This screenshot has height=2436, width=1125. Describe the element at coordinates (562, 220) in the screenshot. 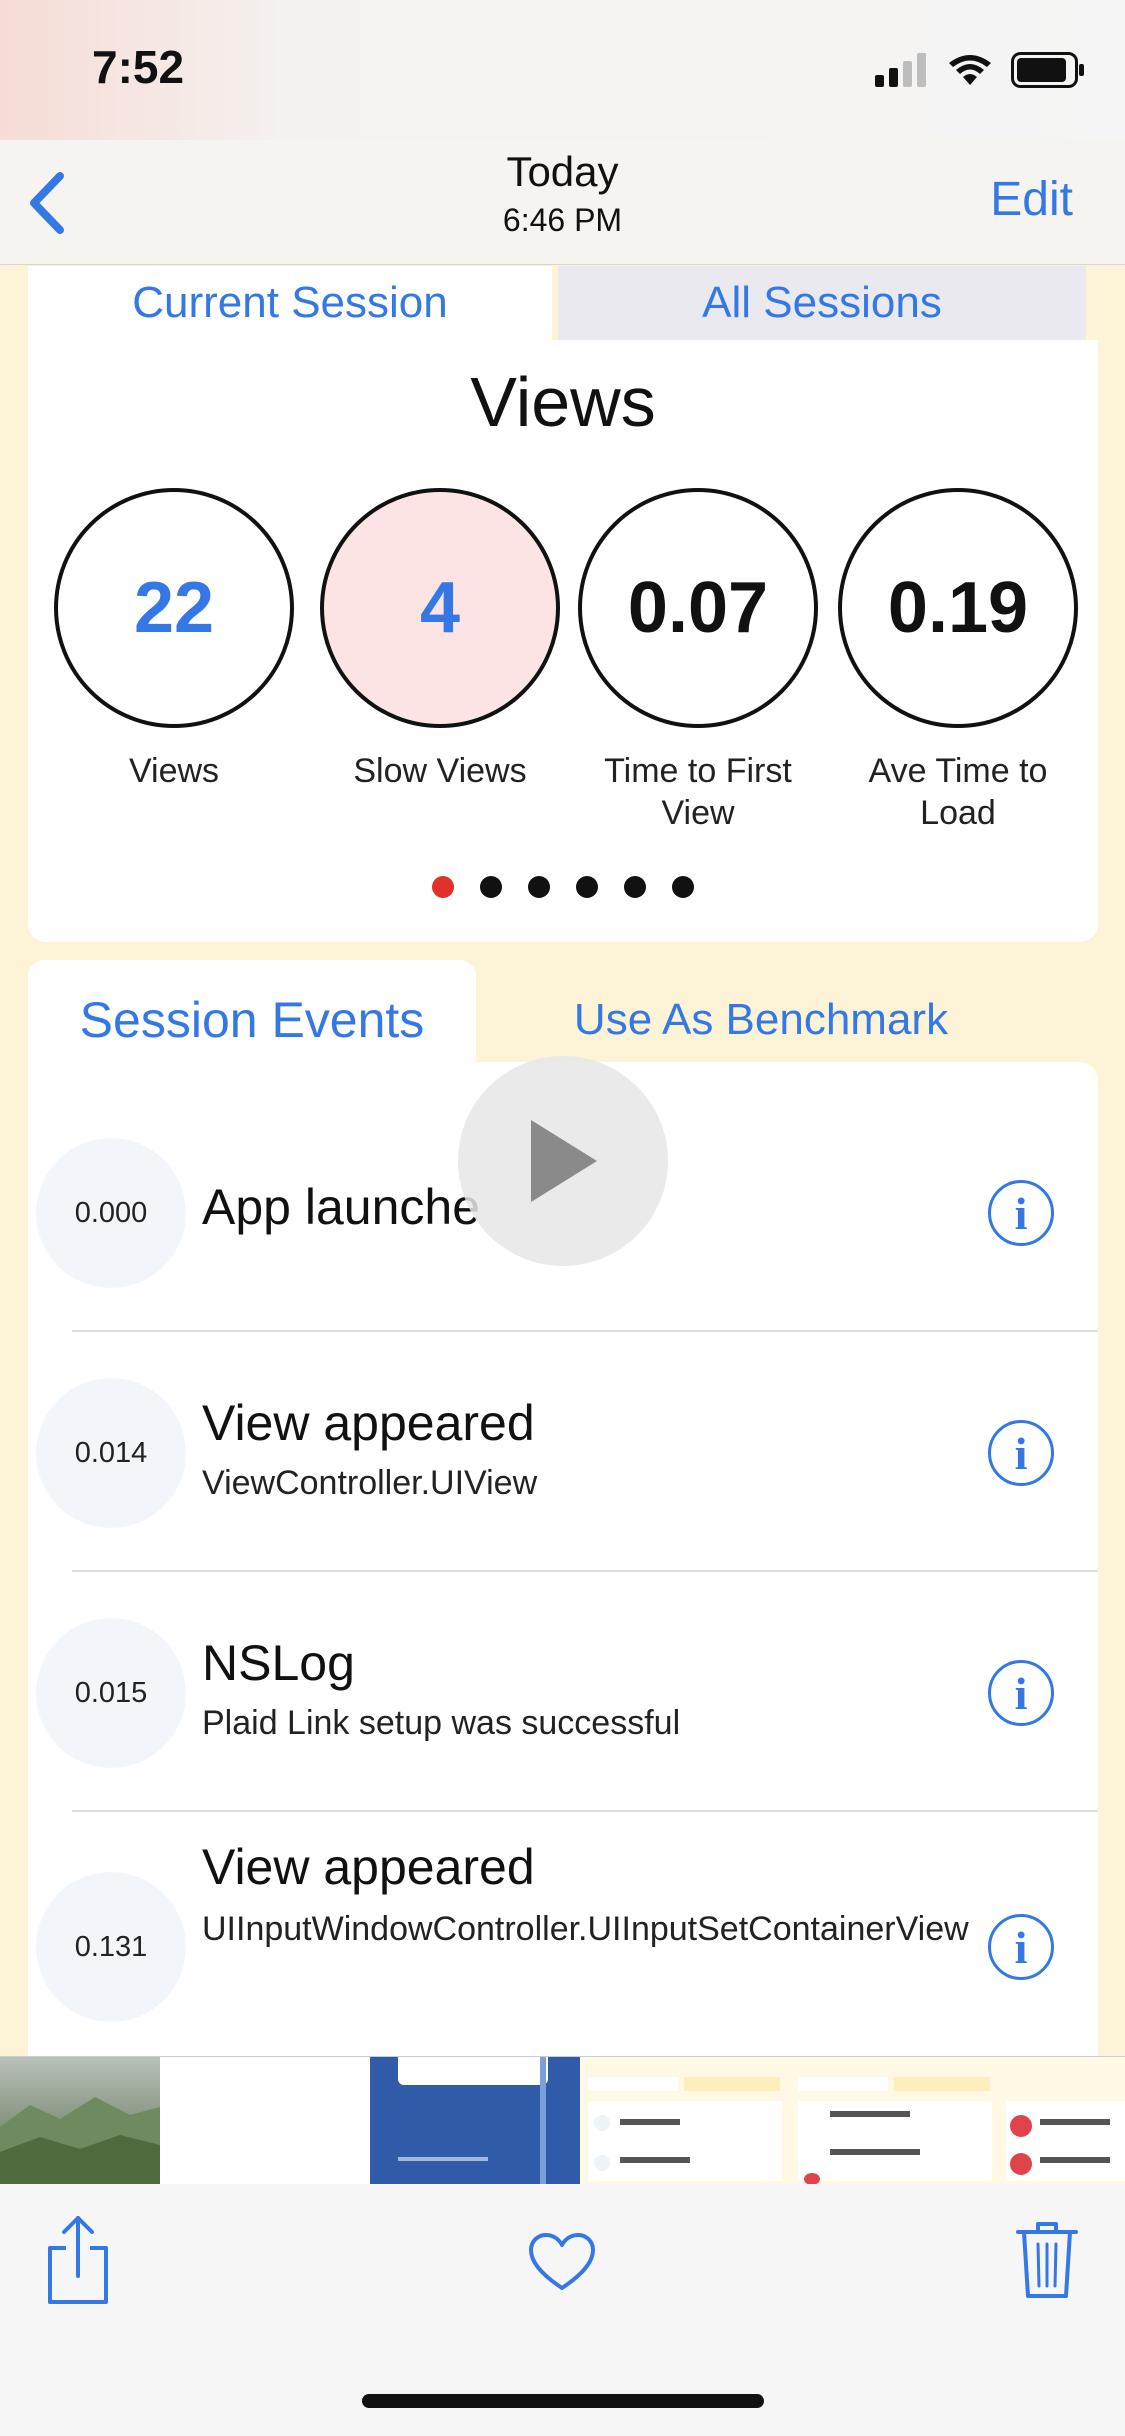

I see `nav-subtitle: 6:46 PM` at that location.